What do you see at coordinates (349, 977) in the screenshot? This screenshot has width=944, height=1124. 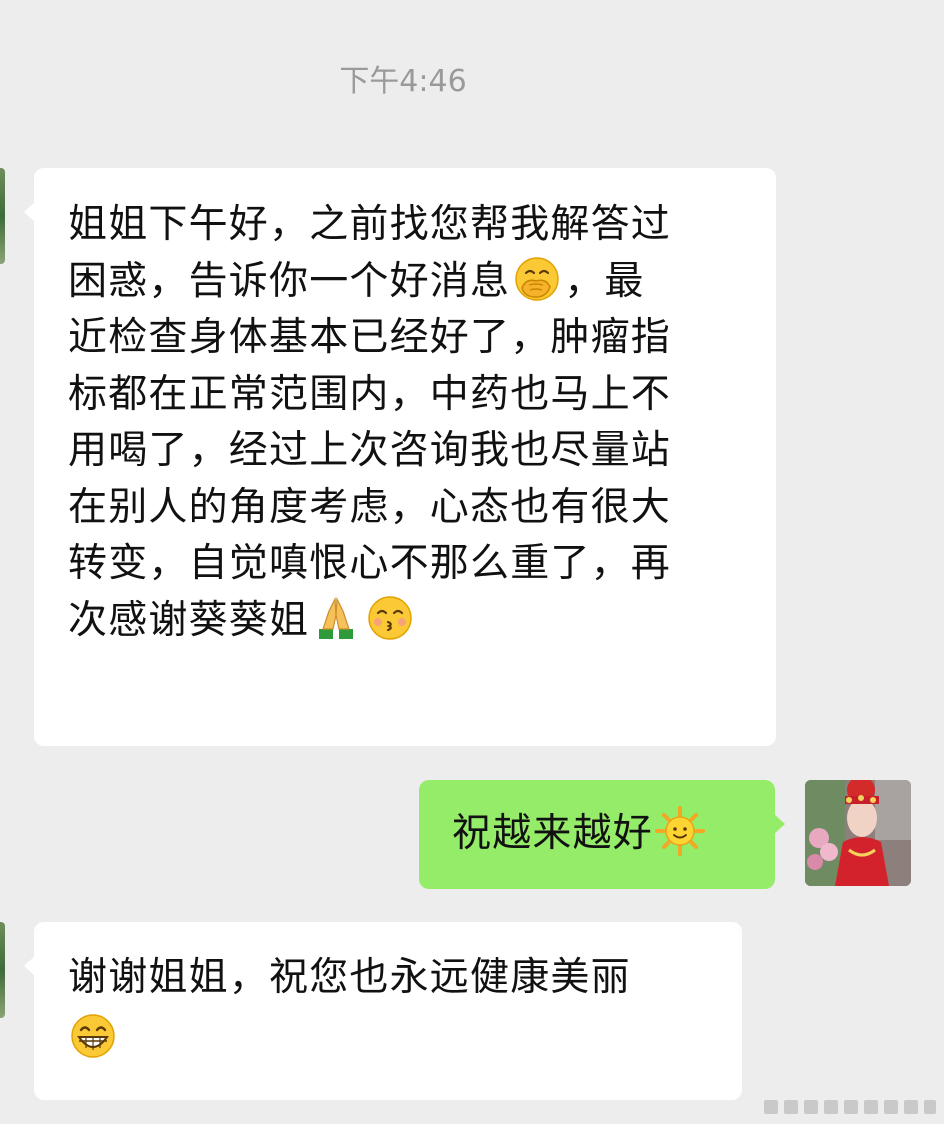 I see `message-text: 谢谢姐姐，祝您也永远健康美丽` at bounding box center [349, 977].